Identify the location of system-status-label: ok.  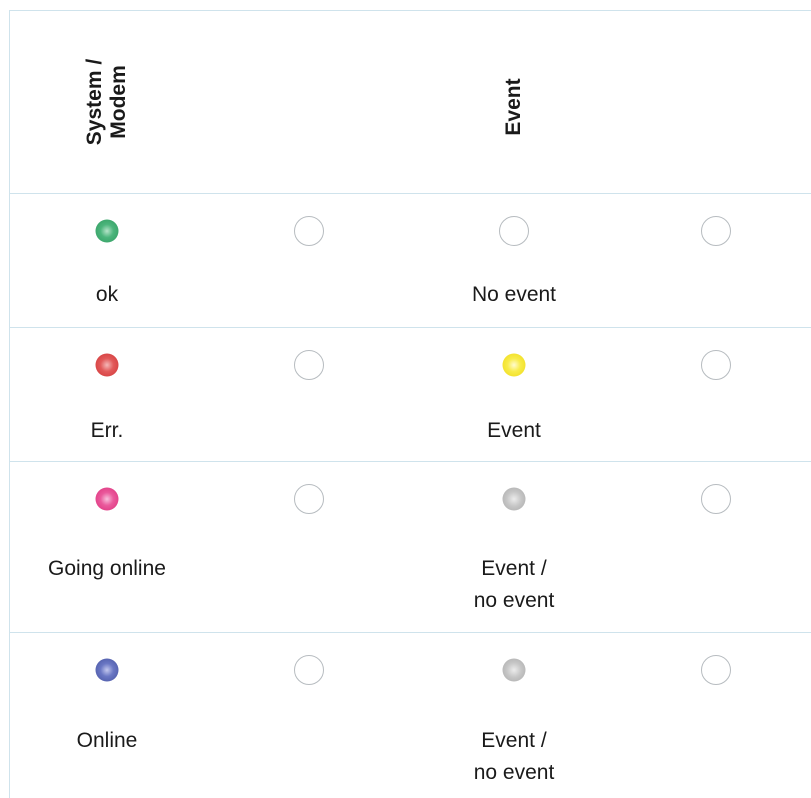
(107, 294).